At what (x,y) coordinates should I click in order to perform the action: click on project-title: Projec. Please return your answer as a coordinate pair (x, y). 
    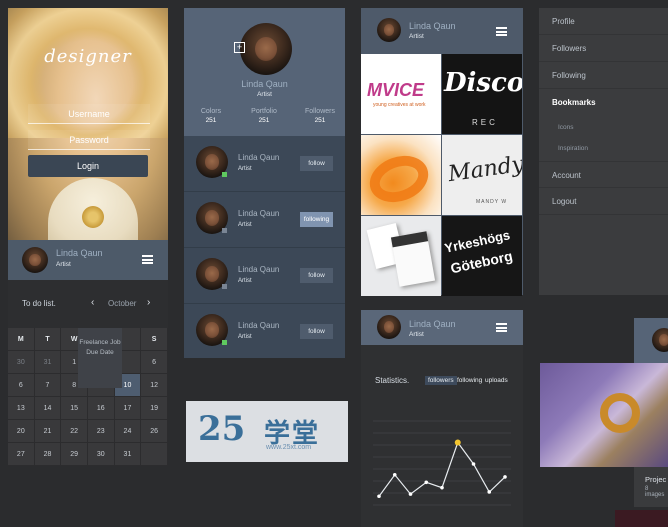
    Looking at the image, I should click on (656, 479).